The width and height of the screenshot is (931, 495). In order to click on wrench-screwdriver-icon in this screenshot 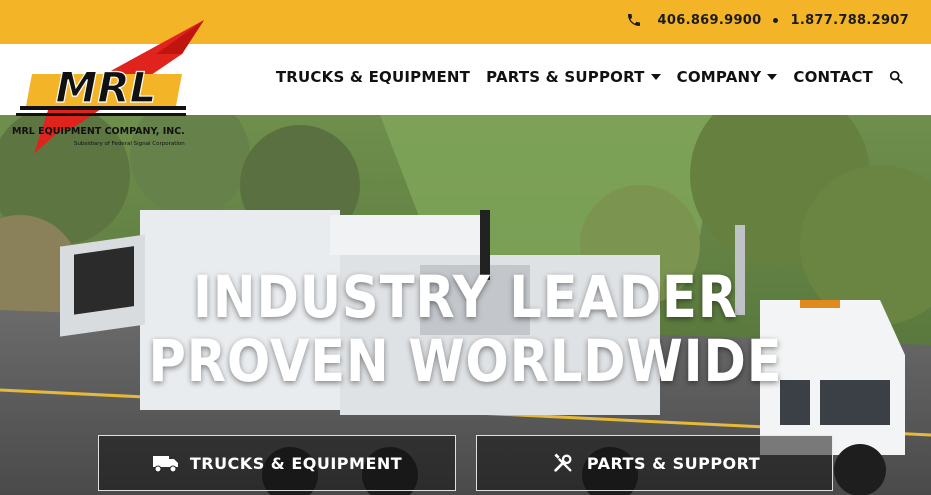, I will do `click(563, 462)`.